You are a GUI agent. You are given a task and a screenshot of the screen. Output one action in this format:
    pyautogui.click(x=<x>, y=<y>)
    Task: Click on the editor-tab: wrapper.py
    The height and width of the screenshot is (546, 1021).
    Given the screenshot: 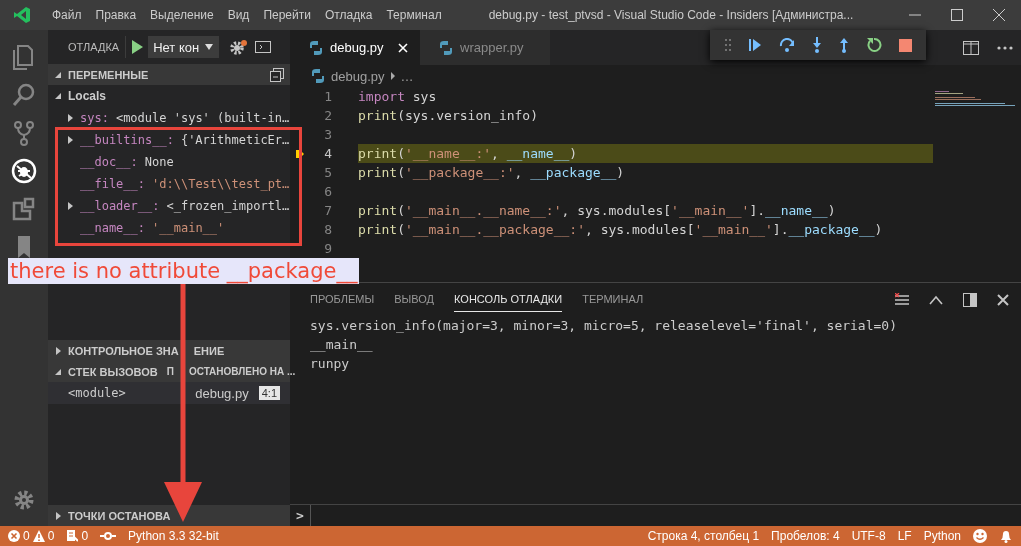 What is the action you would take?
    pyautogui.click(x=485, y=47)
    